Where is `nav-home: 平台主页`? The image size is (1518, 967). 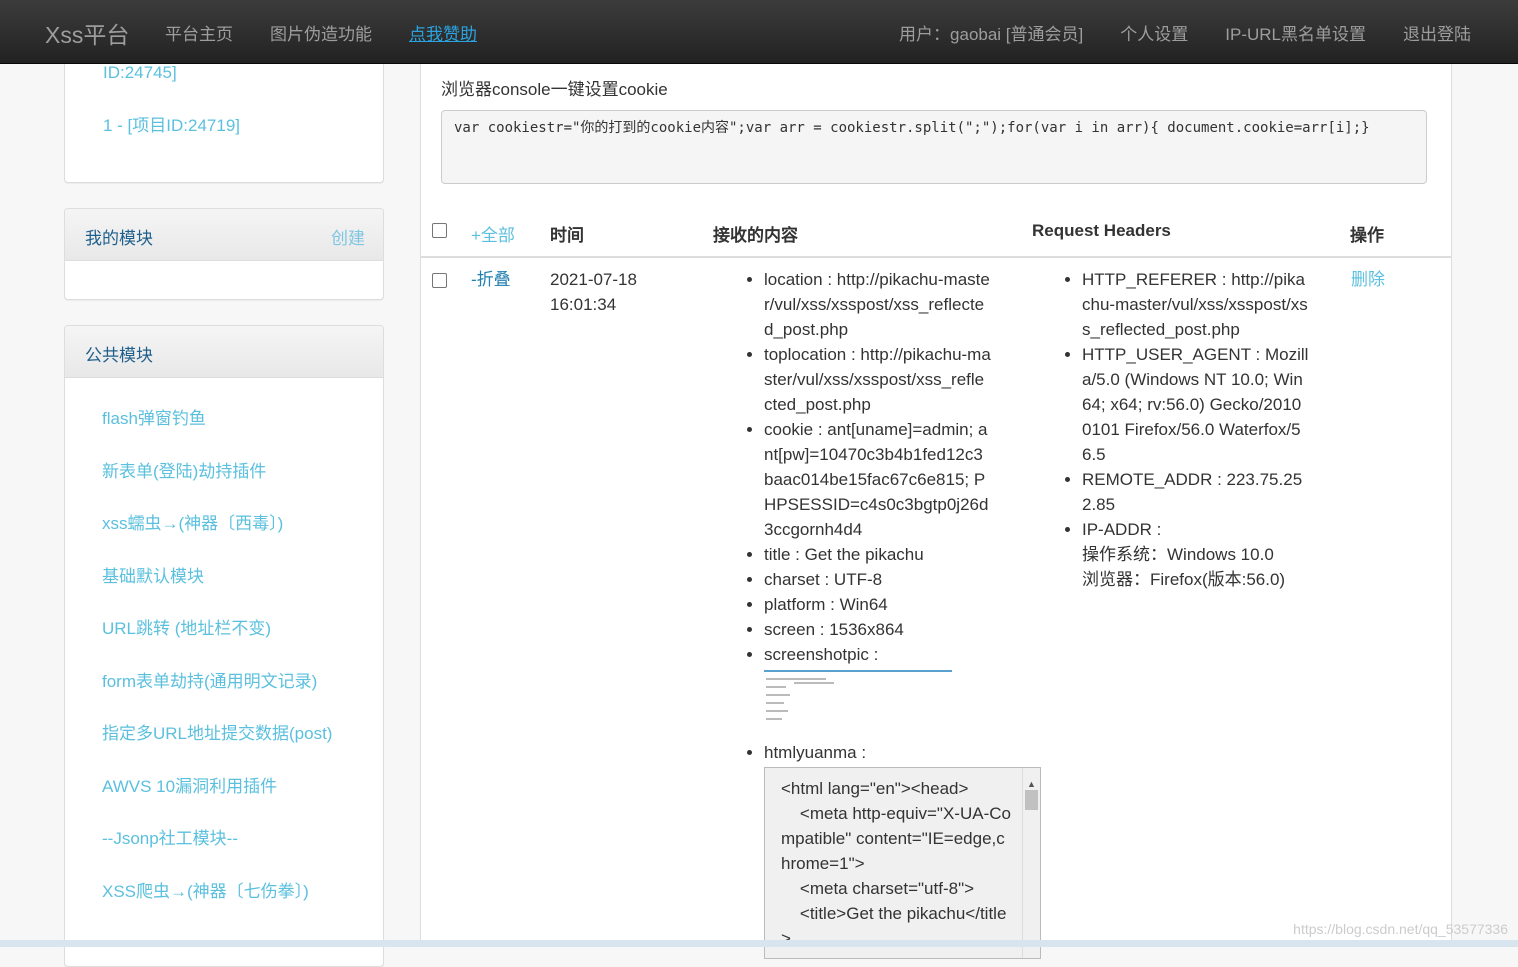 nav-home: 平台主页 is located at coordinates (199, 32).